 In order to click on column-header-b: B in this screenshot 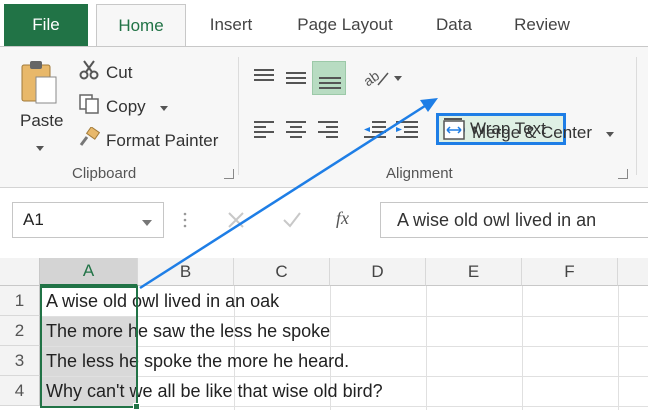, I will do `click(186, 272)`.